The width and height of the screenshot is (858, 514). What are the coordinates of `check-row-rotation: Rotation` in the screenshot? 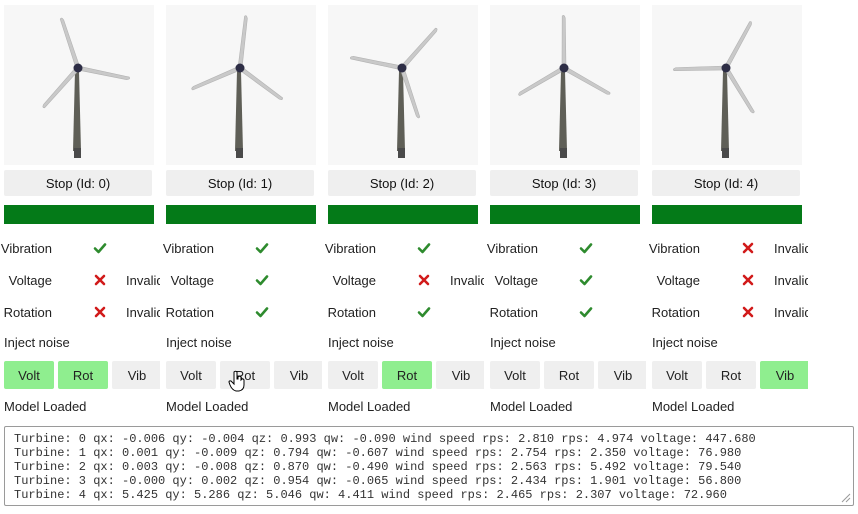 It's located at (242, 313).